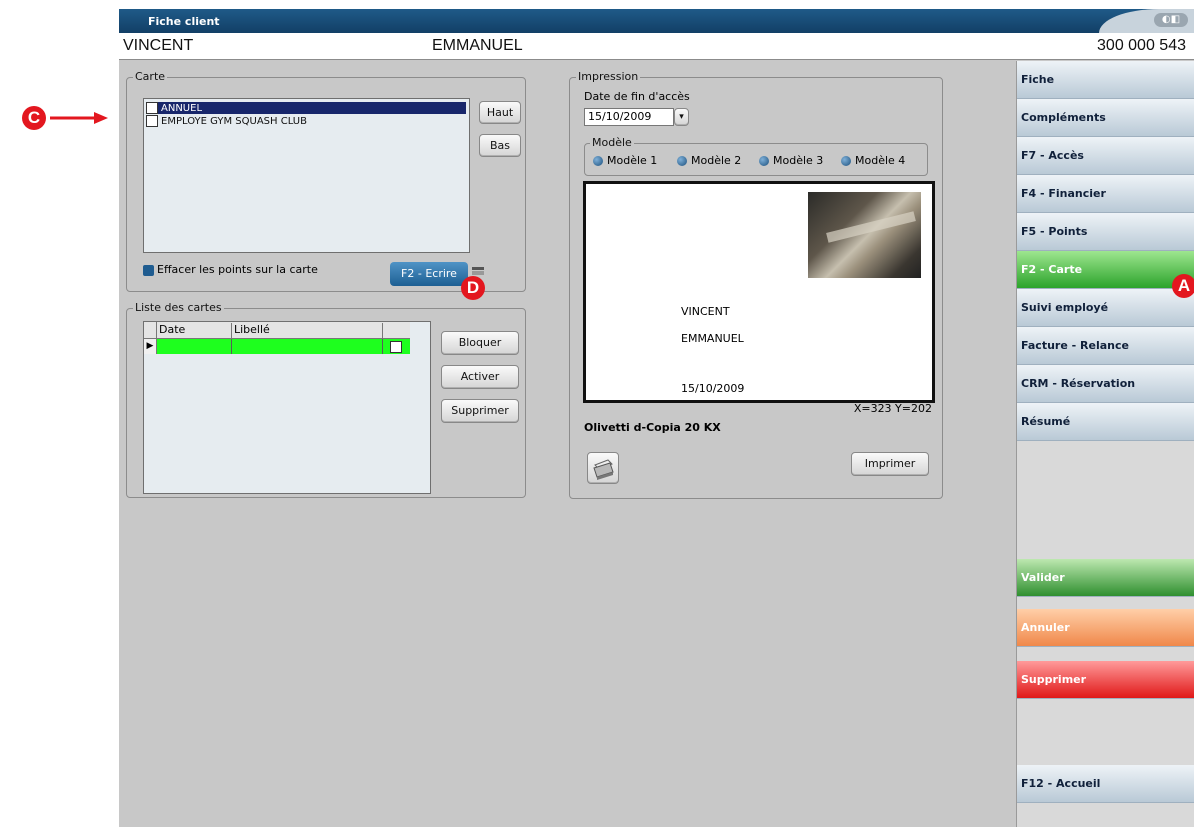  Describe the element at coordinates (79, 118) in the screenshot. I see `annotation-arrow-icon` at that location.